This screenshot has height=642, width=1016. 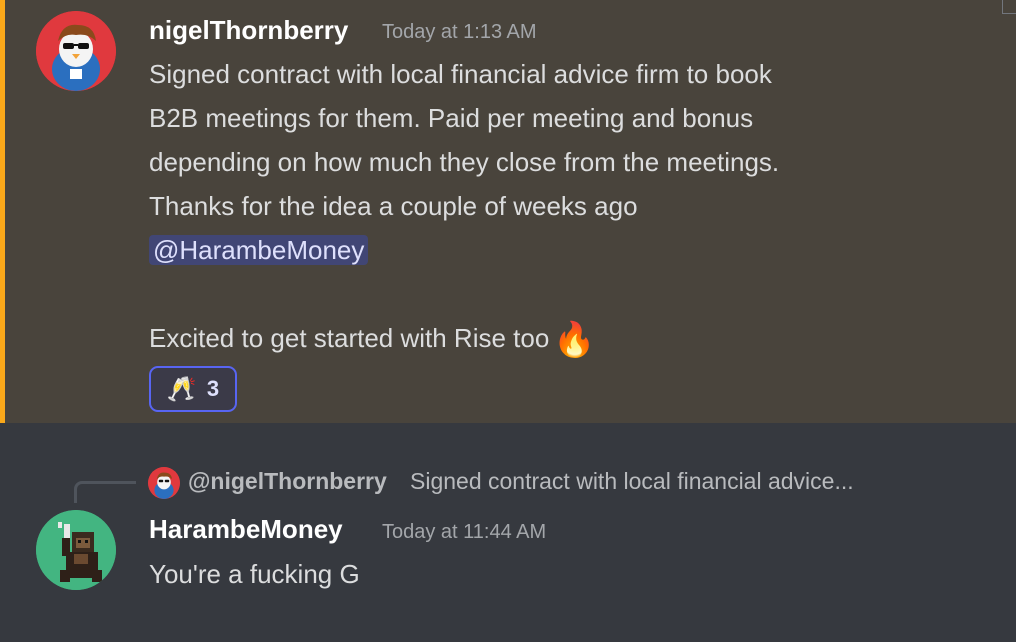 What do you see at coordinates (105, 492) in the screenshot?
I see `reply-connector` at bounding box center [105, 492].